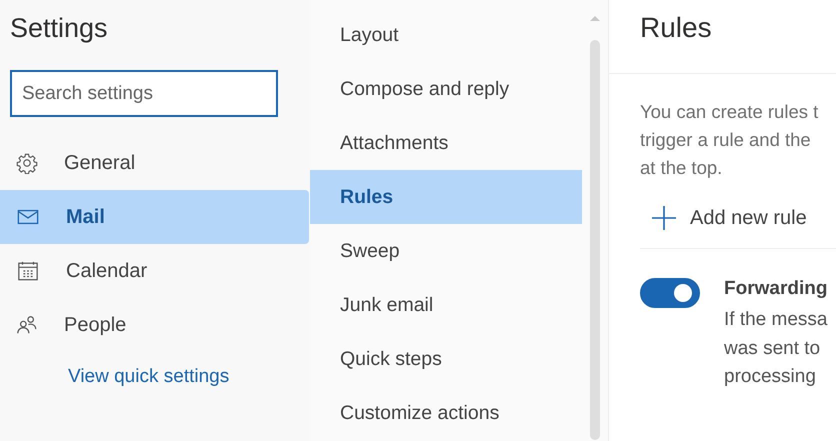 The width and height of the screenshot is (836, 441). What do you see at coordinates (446, 251) in the screenshot?
I see `submenu-item: Sweep` at bounding box center [446, 251].